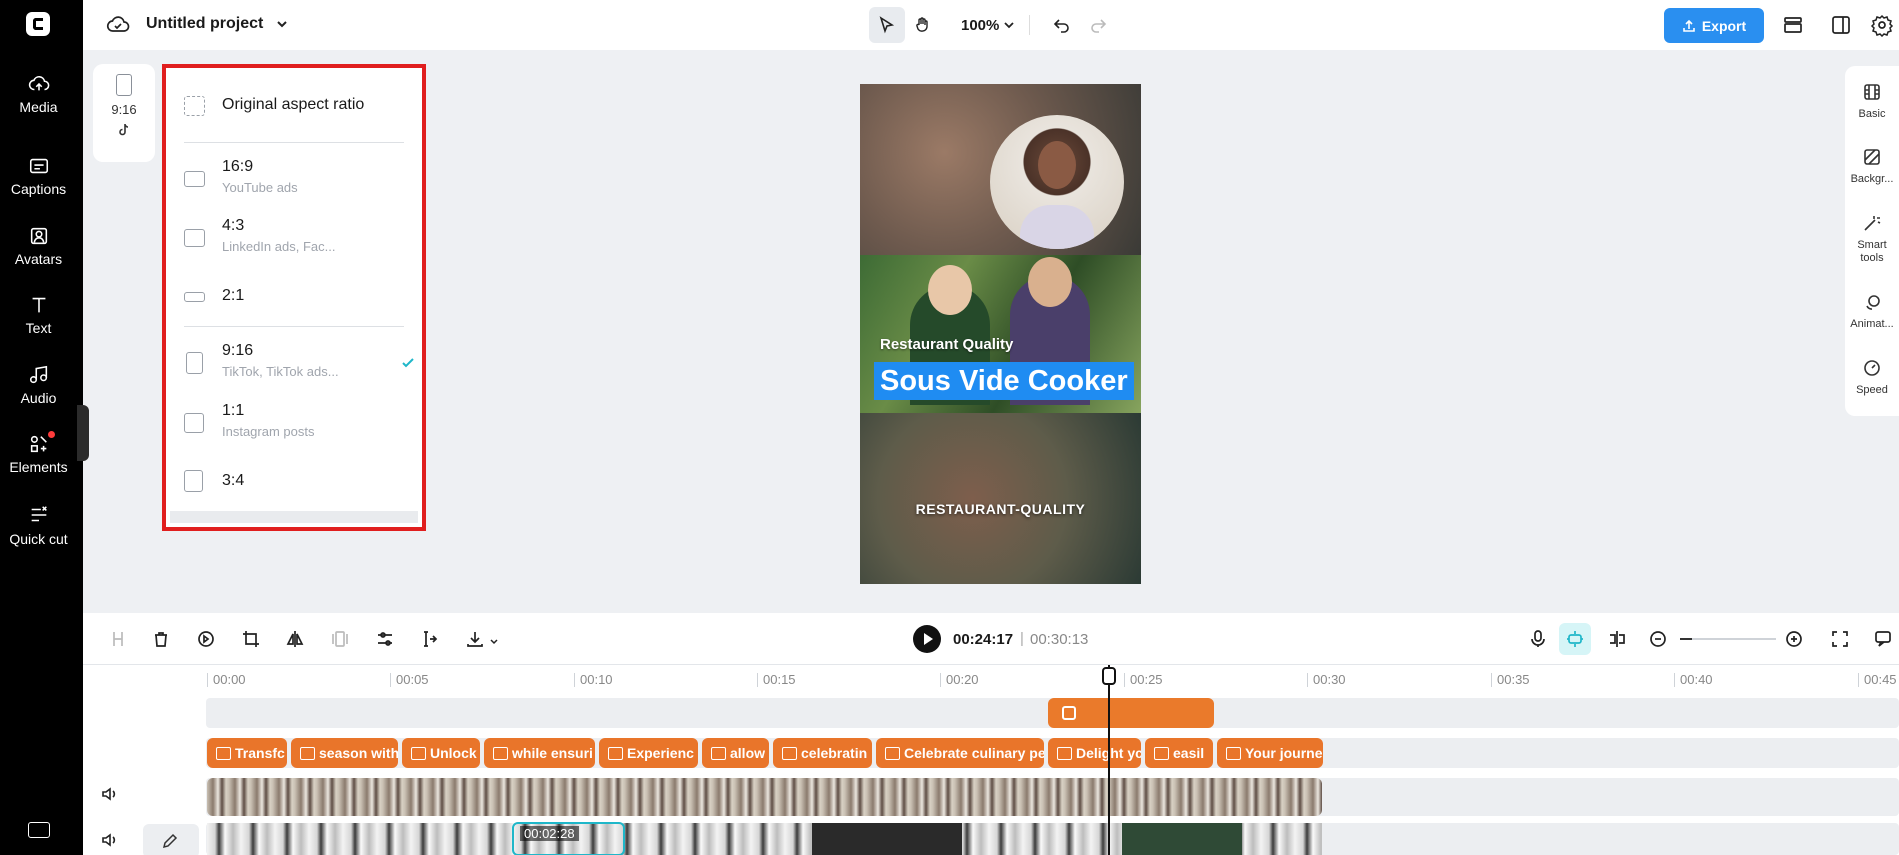  I want to click on sidebar-item-label: Captions, so click(38, 189).